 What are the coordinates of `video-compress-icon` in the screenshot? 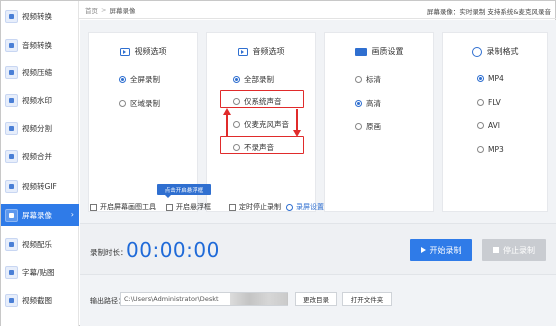 It's located at (11, 72).